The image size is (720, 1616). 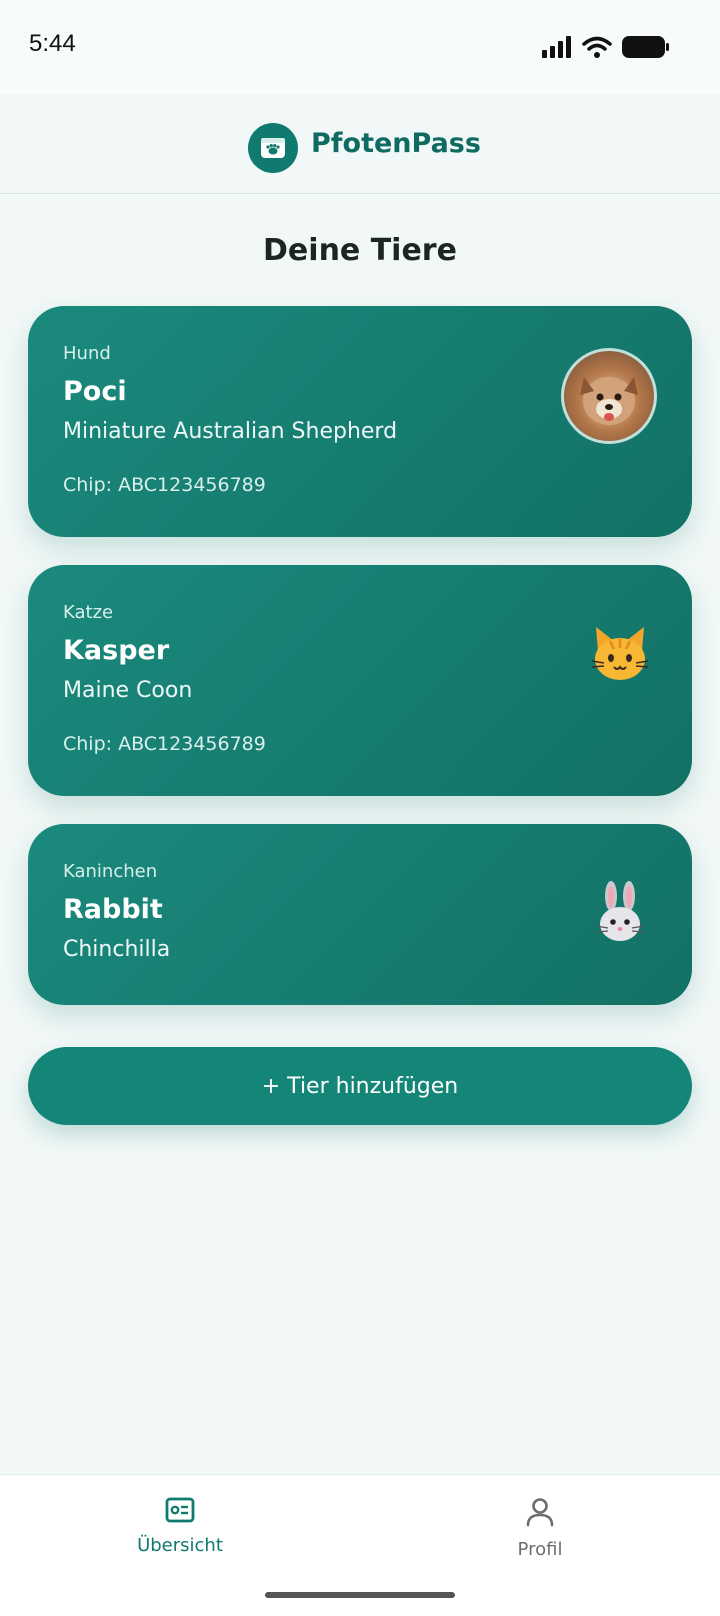 What do you see at coordinates (609, 401) in the screenshot?
I see `dog-photo-icon` at bounding box center [609, 401].